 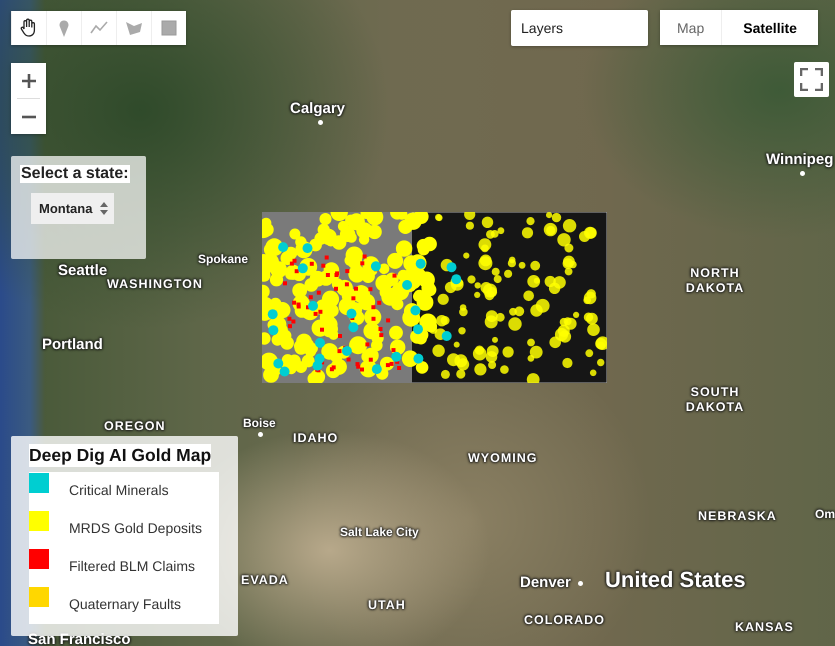 I want to click on sort-arrows-icon, so click(x=104, y=208).